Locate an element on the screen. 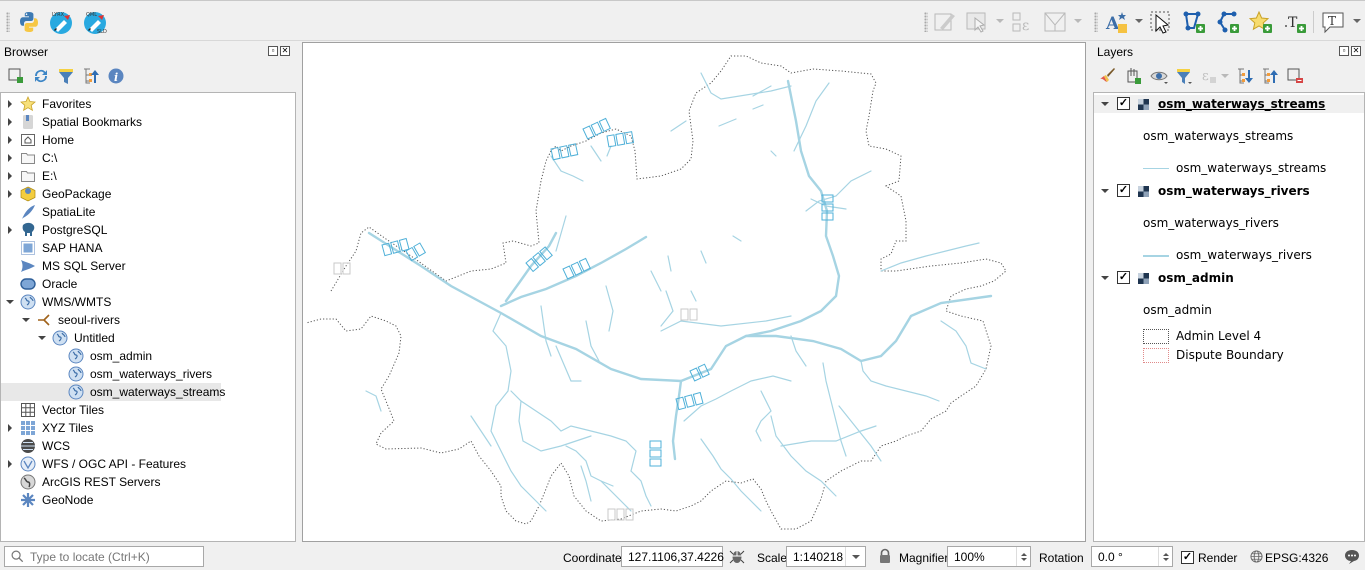 The width and height of the screenshot is (1365, 570). browser-item: ArcGIS REST Servers is located at coordinates (148, 482).